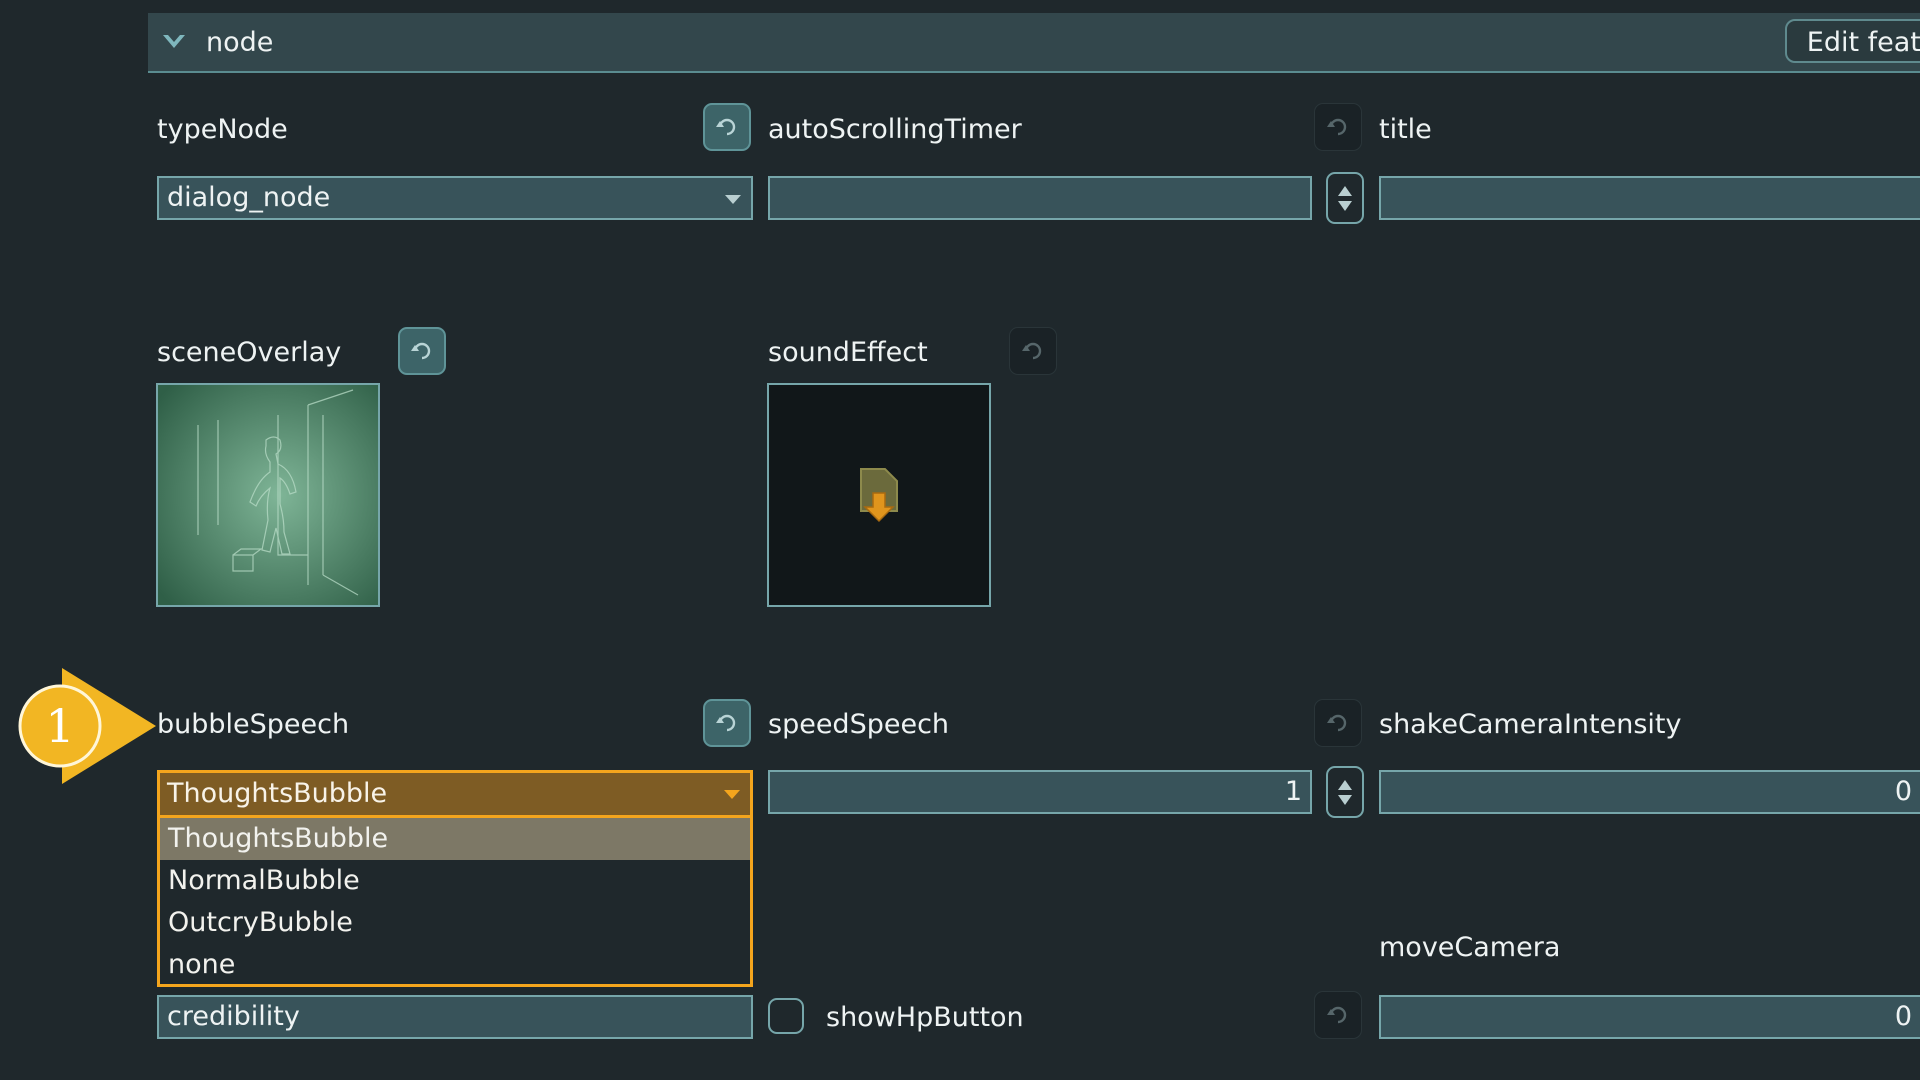 The image size is (1920, 1080). Describe the element at coordinates (925, 1017) in the screenshot. I see `showhpbutton-label: showHpButton` at that location.